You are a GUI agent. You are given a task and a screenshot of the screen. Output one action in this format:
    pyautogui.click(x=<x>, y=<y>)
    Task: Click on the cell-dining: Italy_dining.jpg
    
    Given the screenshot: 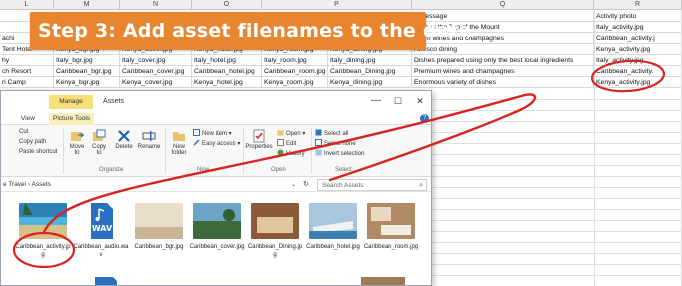 What is the action you would take?
    pyautogui.click(x=370, y=60)
    